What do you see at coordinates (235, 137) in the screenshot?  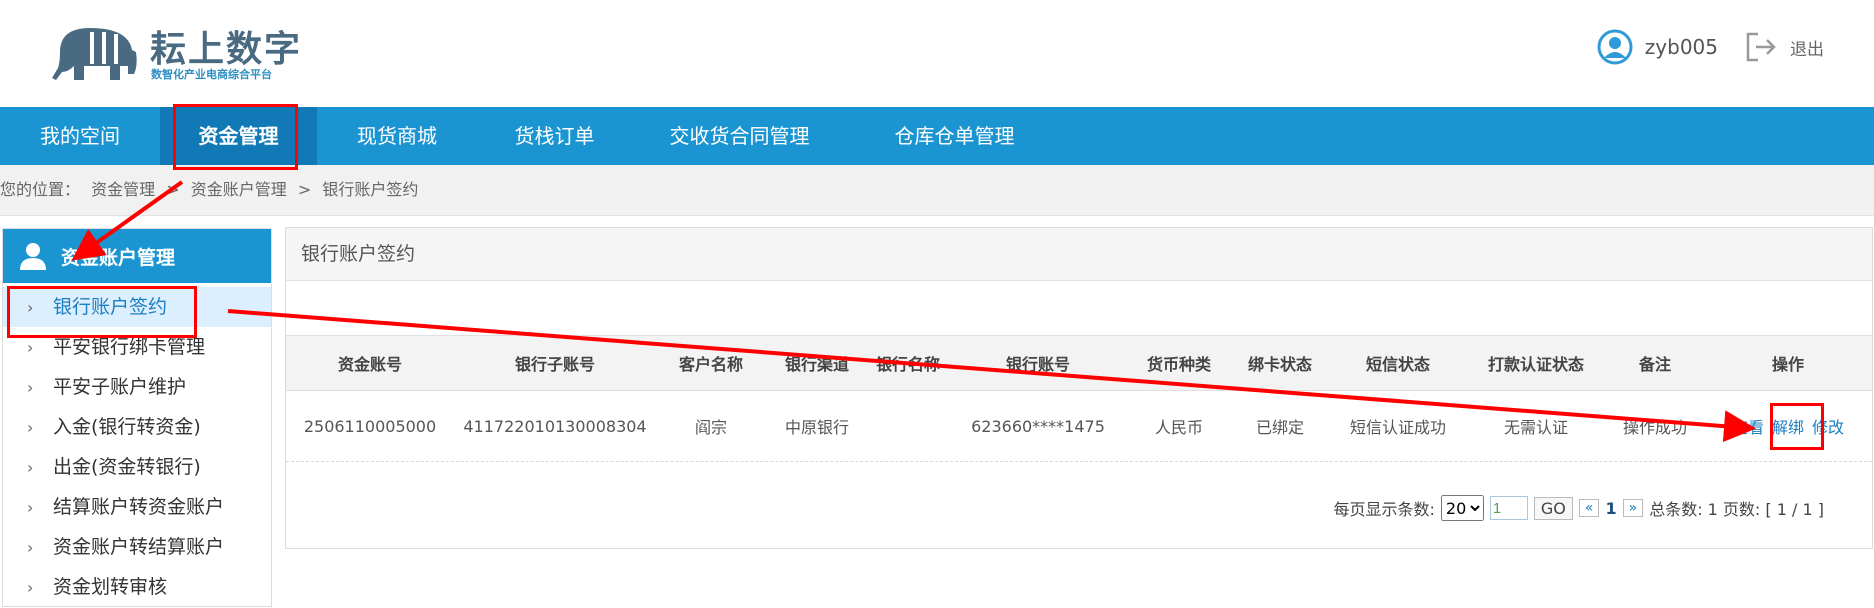 I see `annotation-box-nav` at bounding box center [235, 137].